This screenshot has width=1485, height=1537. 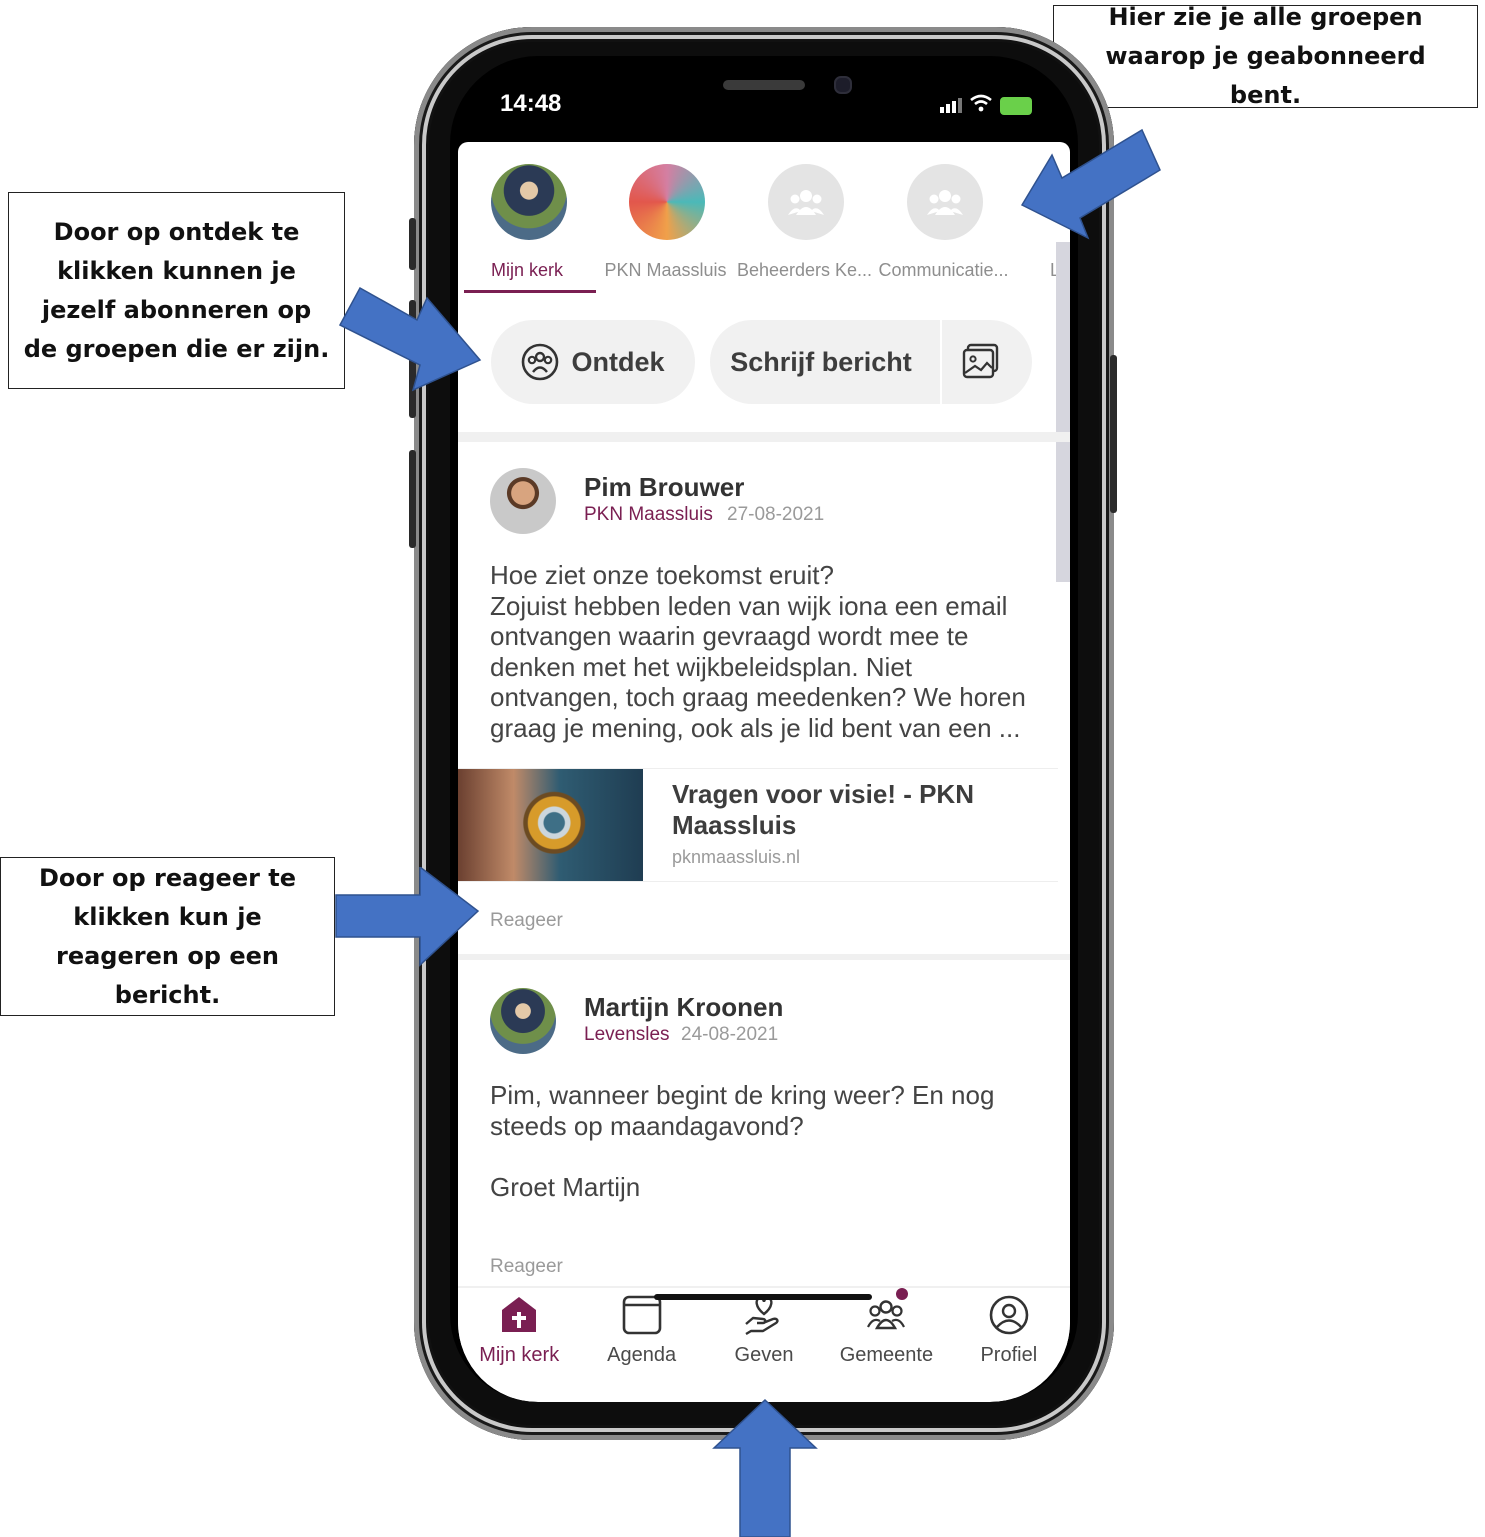 What do you see at coordinates (683, 1007) in the screenshot?
I see `post-author: Martijn Kroonen` at bounding box center [683, 1007].